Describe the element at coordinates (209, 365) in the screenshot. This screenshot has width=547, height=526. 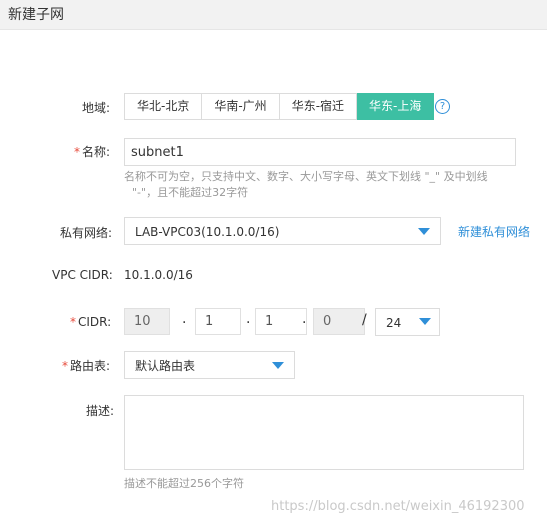
I see `route-table-select: 默认路由表` at that location.